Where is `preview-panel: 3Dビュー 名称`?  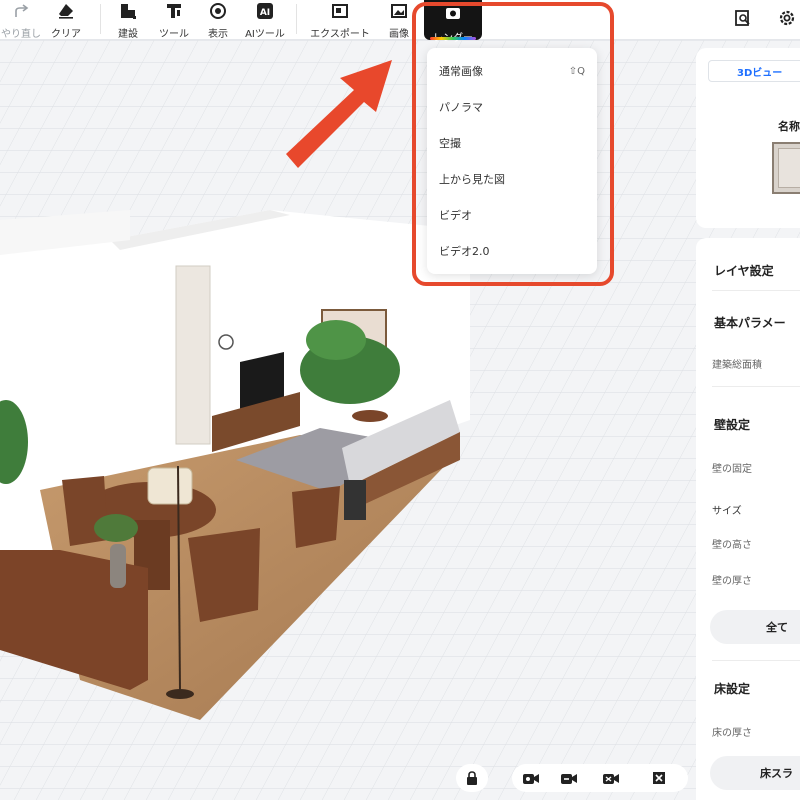
preview-panel: 3Dビュー 名称 is located at coordinates (748, 138).